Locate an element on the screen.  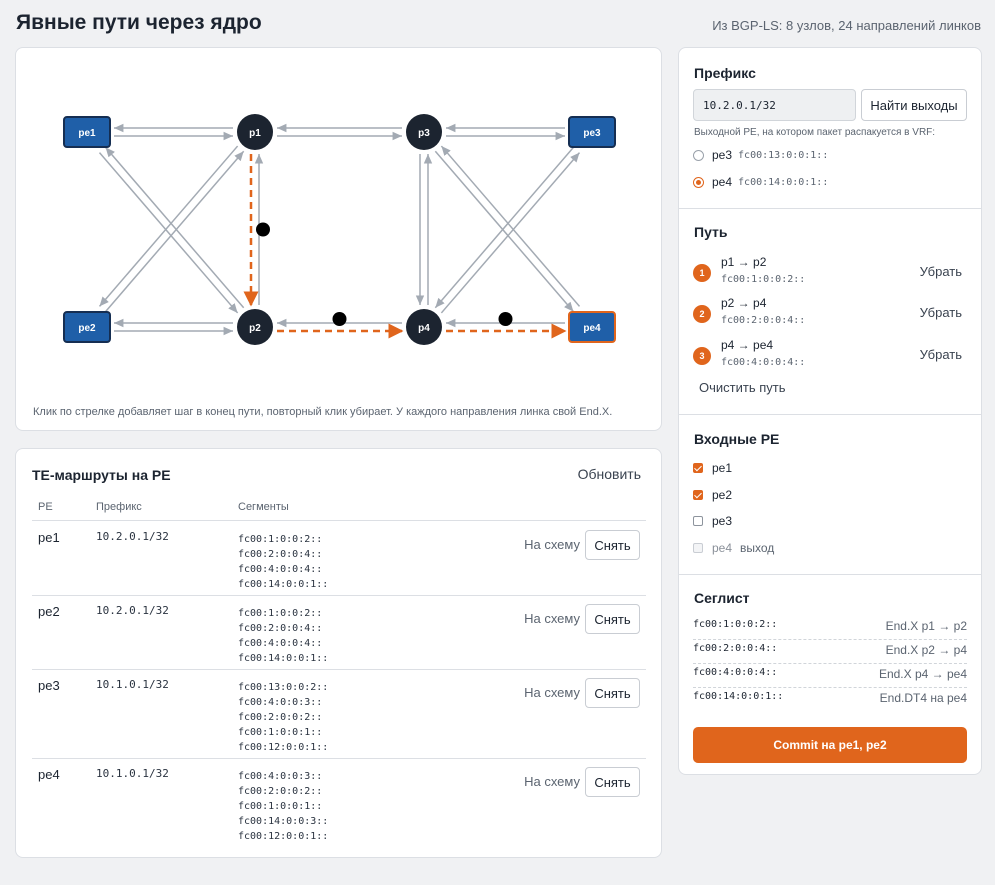
node-p1: p1 is located at coordinates (255, 132).